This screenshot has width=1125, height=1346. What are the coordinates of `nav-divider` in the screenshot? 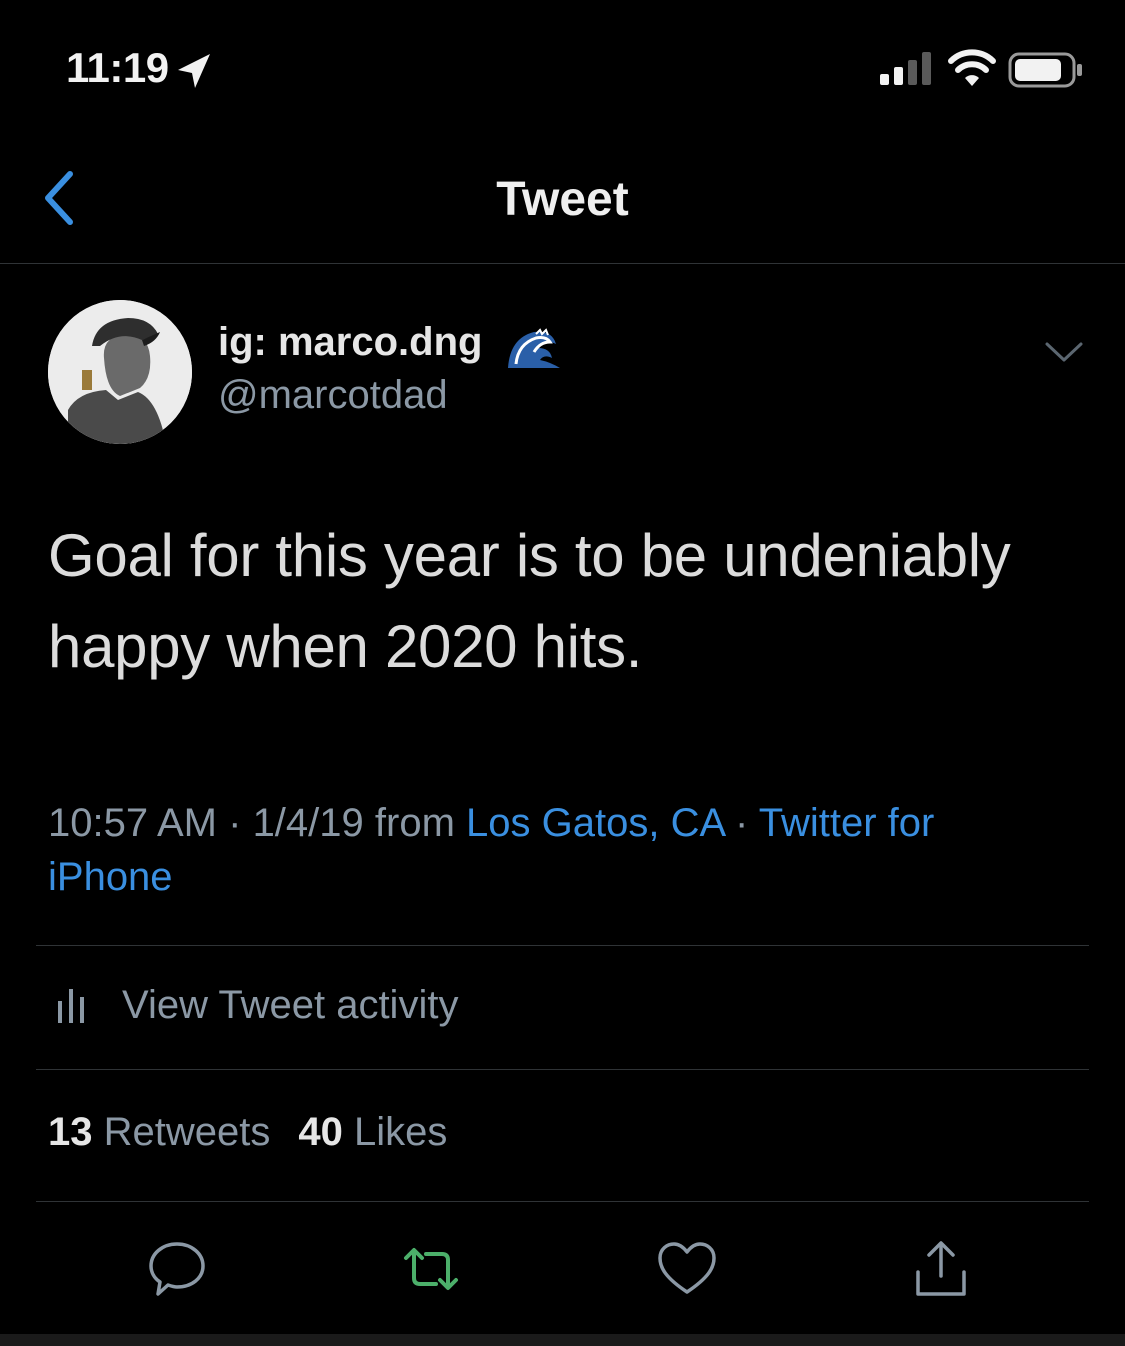 It's located at (562, 263).